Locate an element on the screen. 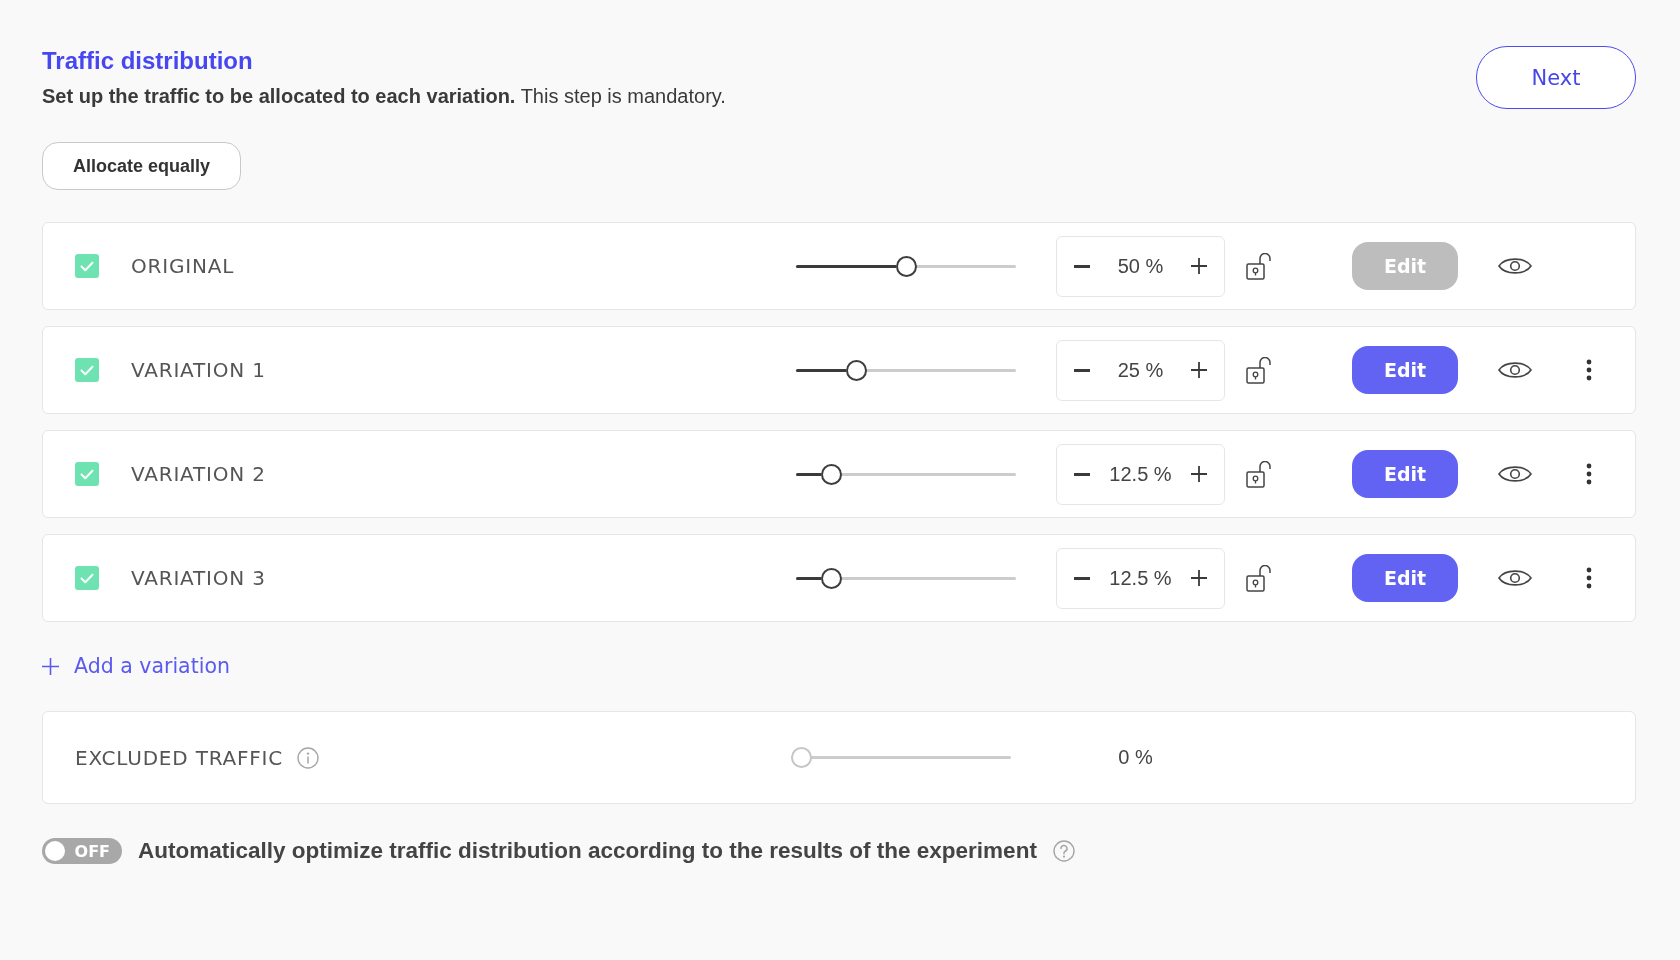 The image size is (1680, 960). percent-value: 25 % is located at coordinates (1140, 370).